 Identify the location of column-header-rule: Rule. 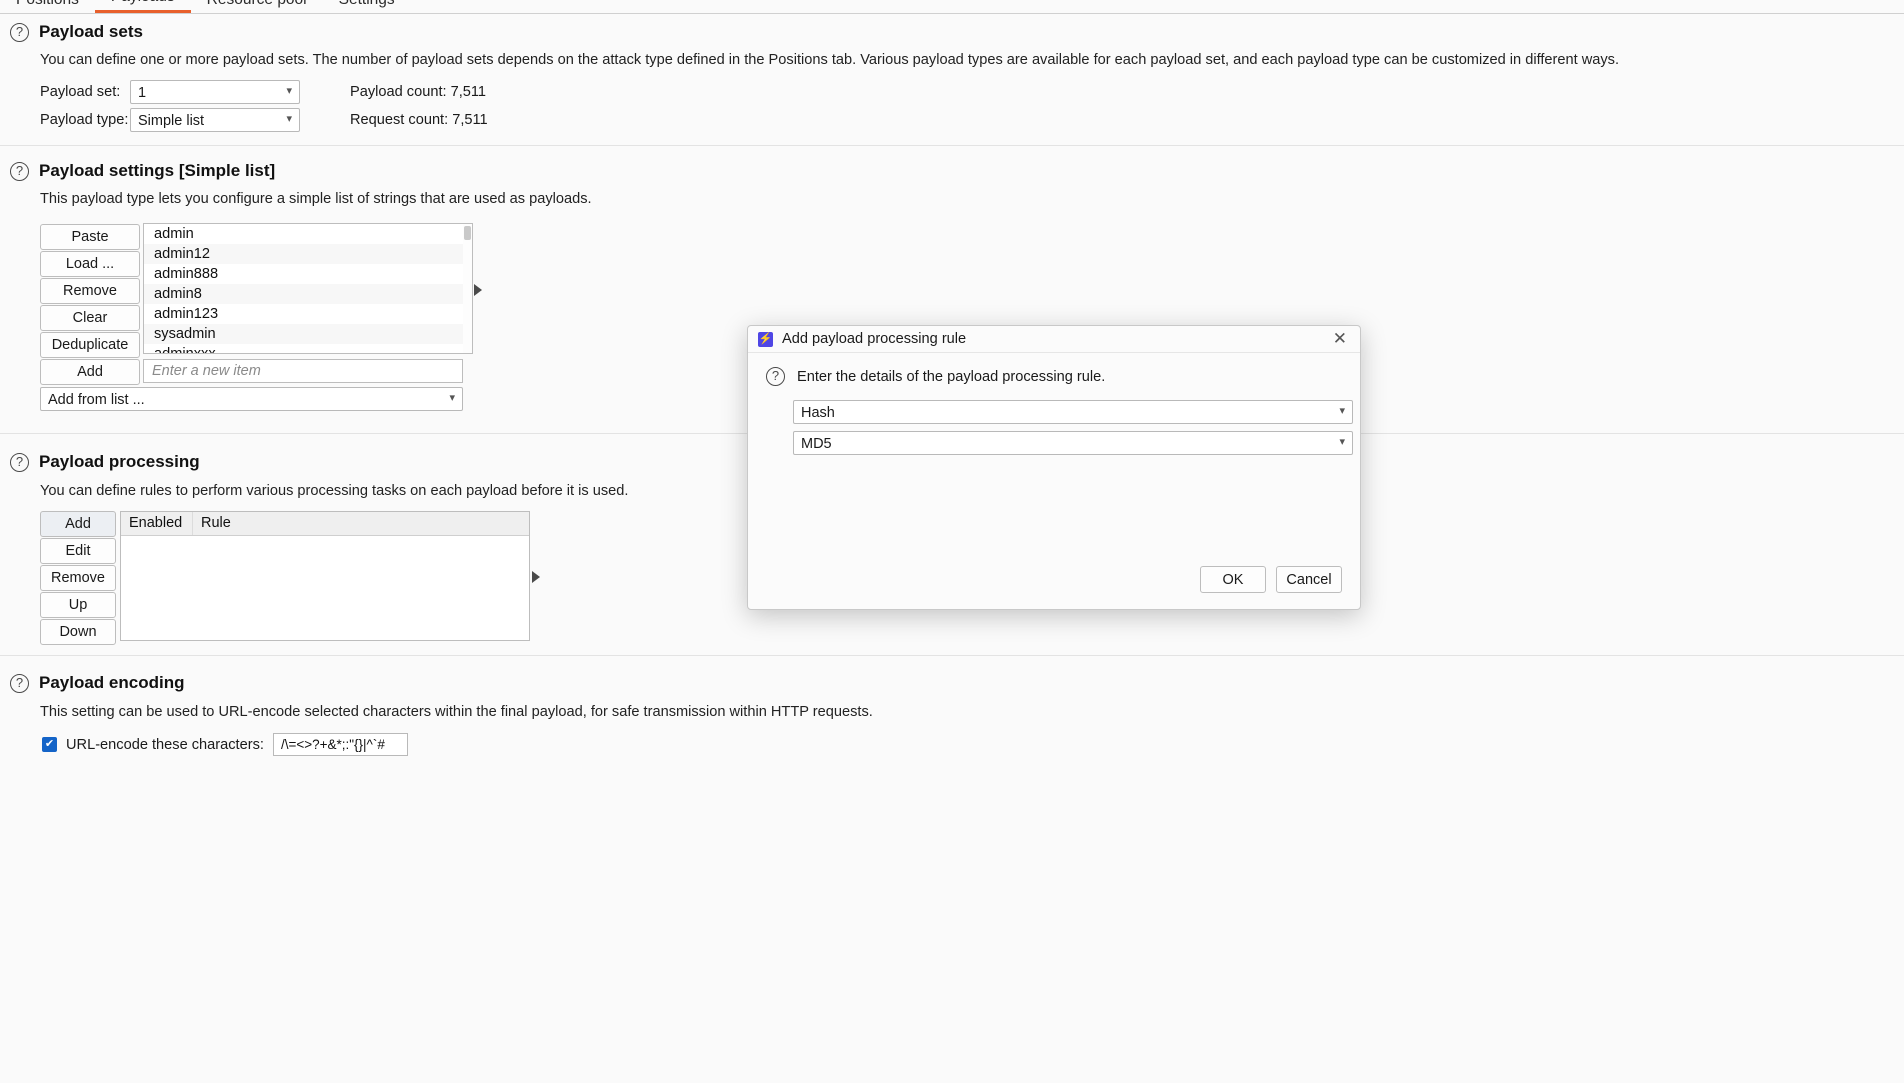
(216, 523).